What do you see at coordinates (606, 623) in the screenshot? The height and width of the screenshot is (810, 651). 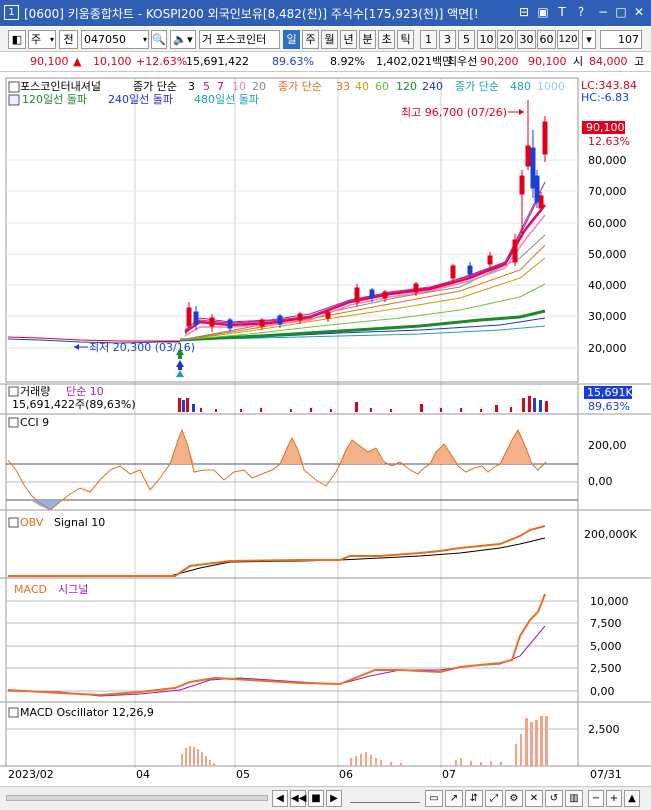 I see `macd-tick-7500: 7,500` at bounding box center [606, 623].